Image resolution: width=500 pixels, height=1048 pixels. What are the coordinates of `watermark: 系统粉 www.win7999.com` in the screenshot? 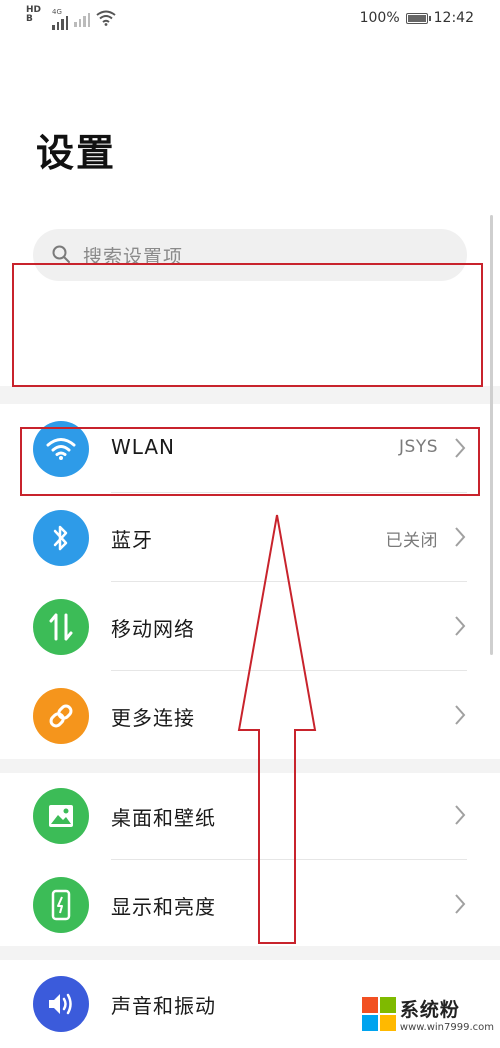 It's located at (427, 1014).